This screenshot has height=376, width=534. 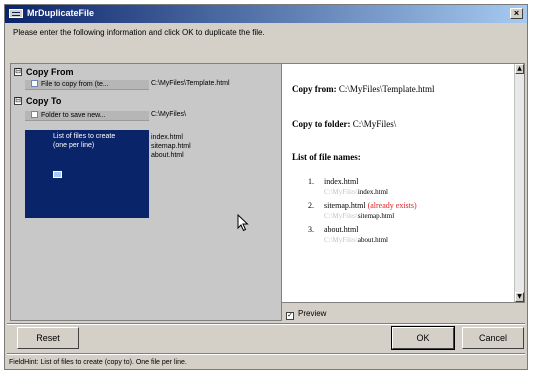 I want to click on property-name-file-list: List of files to create (one per line), so click(x=87, y=174).